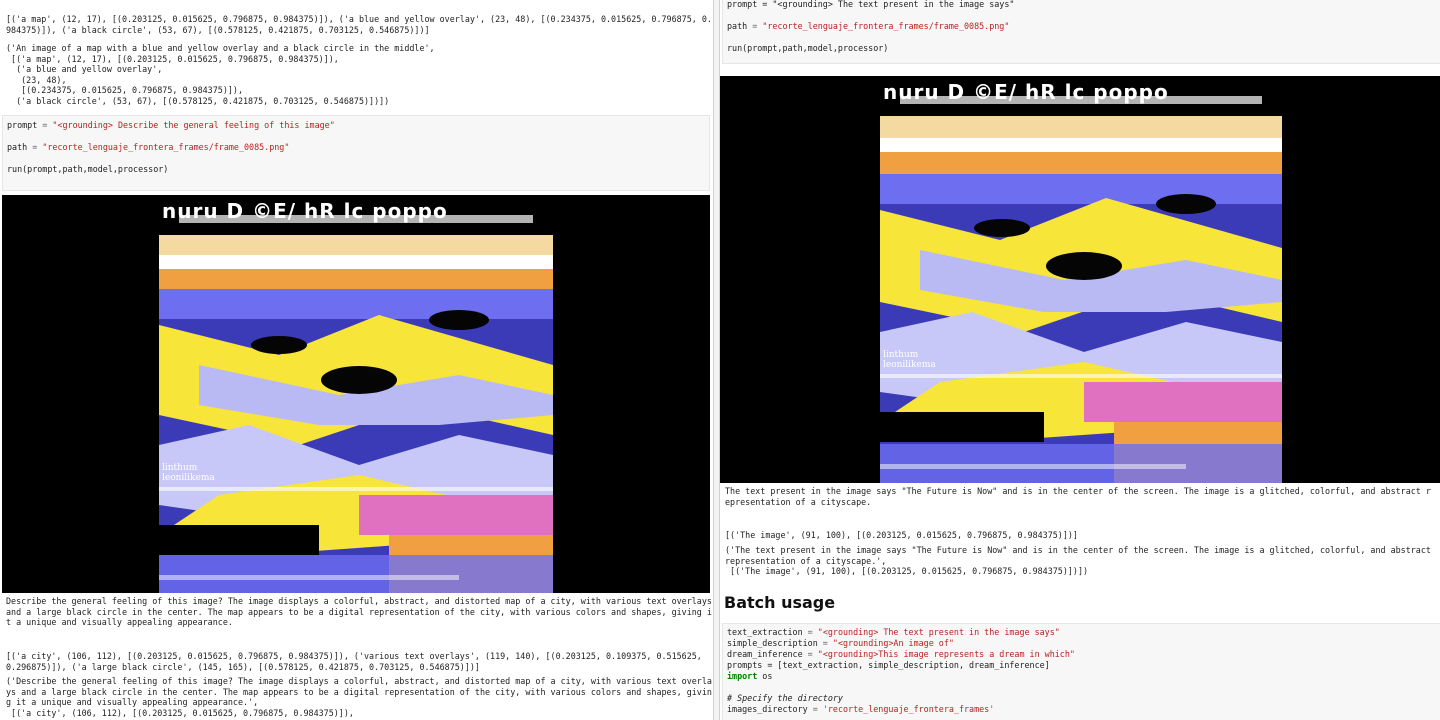 Image resolution: width=1440 pixels, height=720 pixels. What do you see at coordinates (36, 79) in the screenshot?
I see `output-line: (23, 48),` at bounding box center [36, 79].